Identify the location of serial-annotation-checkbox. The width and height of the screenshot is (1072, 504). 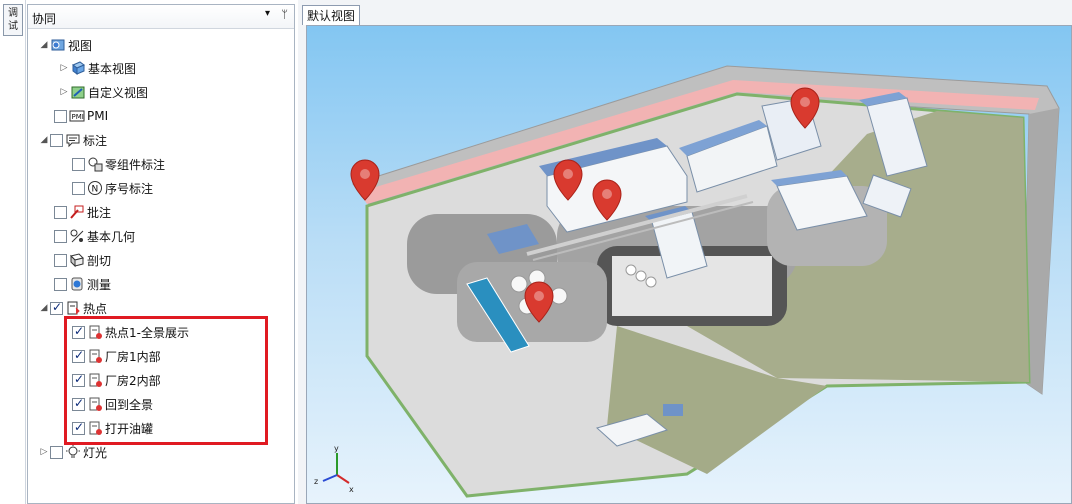
(78, 188).